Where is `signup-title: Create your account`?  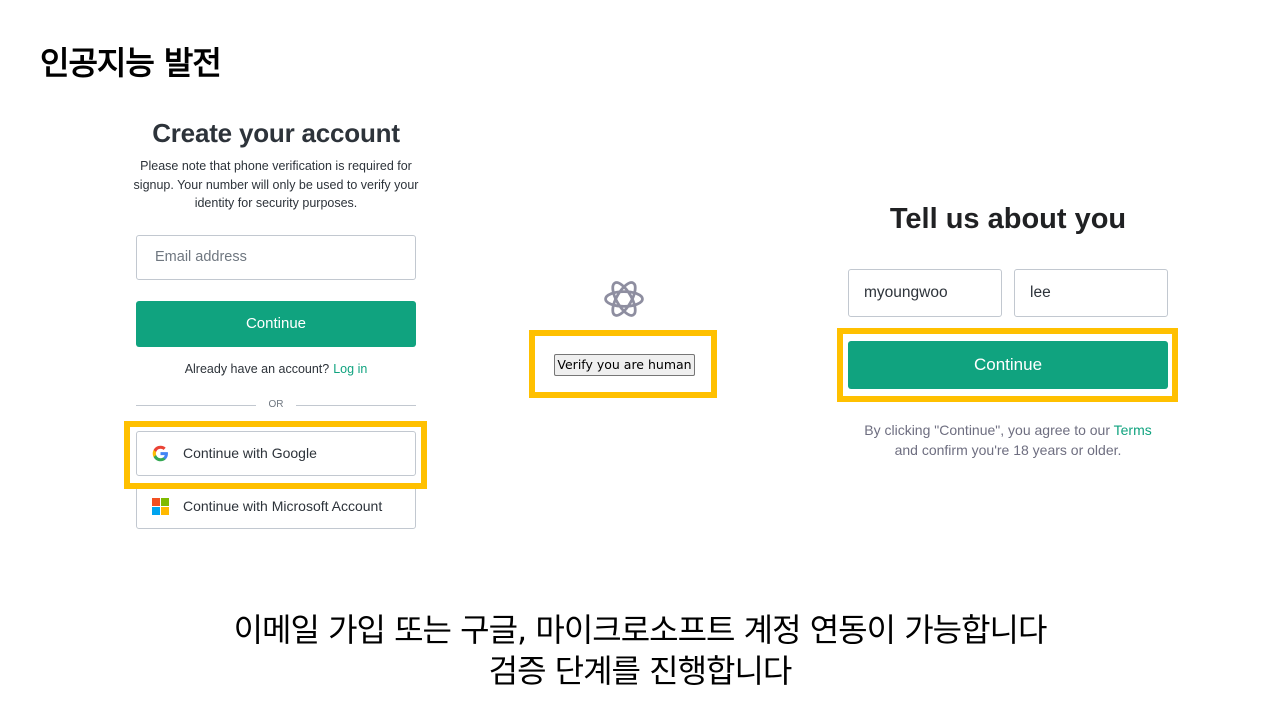
signup-title: Create your account is located at coordinates (276, 133).